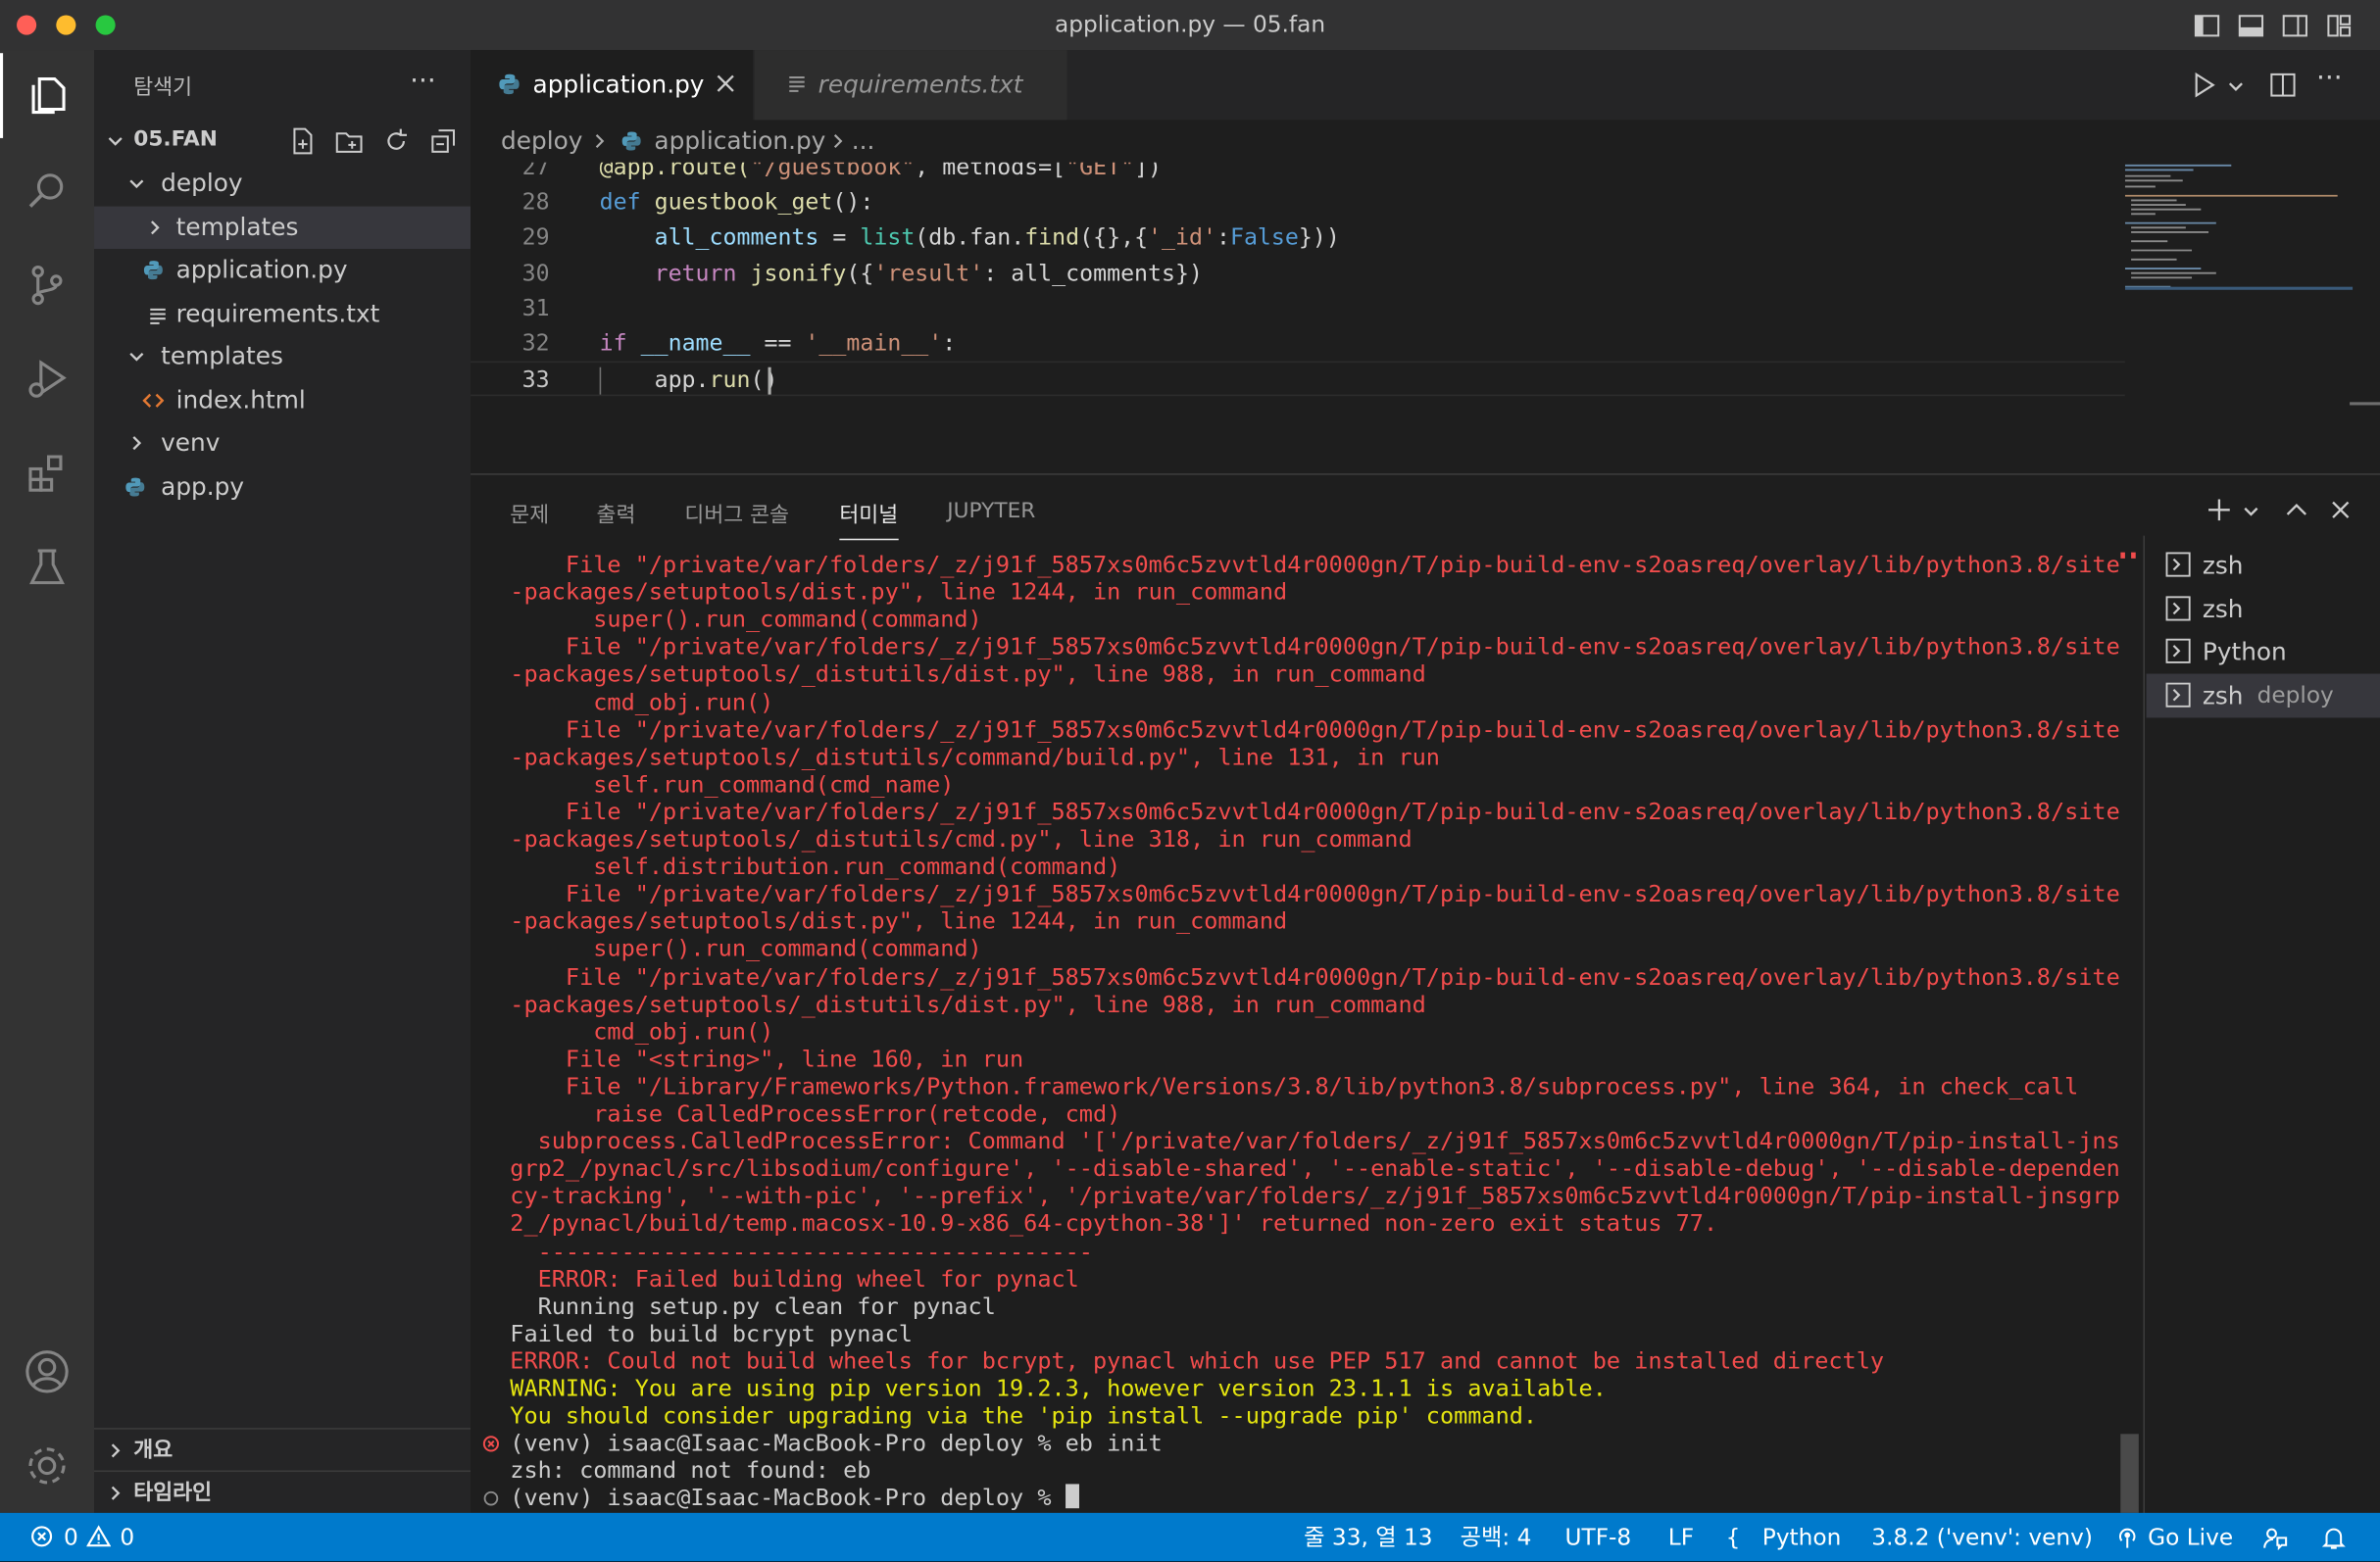  What do you see at coordinates (282, 399) in the screenshot?
I see `tree-item: index.html` at bounding box center [282, 399].